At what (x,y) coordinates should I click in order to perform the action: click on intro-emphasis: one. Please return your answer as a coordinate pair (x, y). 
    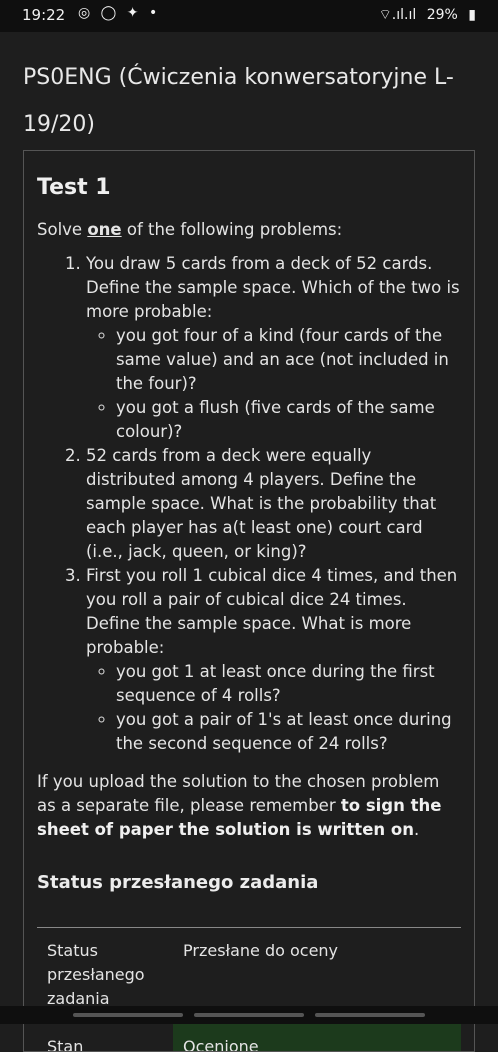
    Looking at the image, I should click on (104, 229).